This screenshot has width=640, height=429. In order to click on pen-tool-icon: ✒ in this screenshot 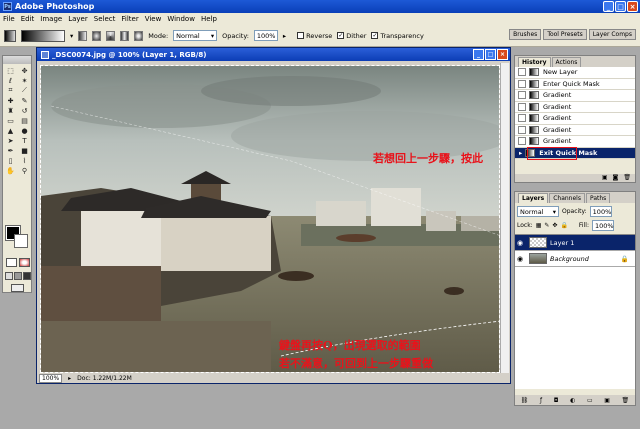, I will do `click(10, 150)`.